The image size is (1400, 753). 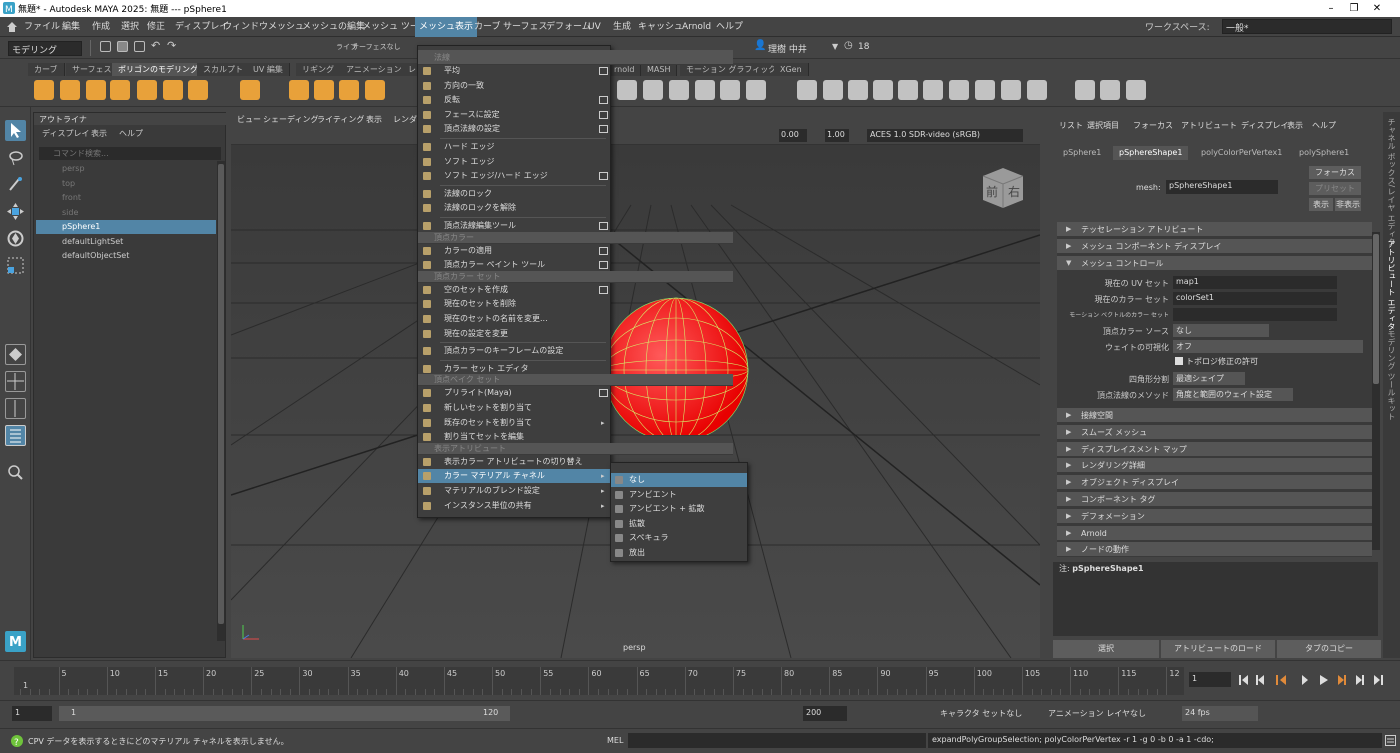 I want to click on menu-item-3: 選択, so click(x=130, y=27).